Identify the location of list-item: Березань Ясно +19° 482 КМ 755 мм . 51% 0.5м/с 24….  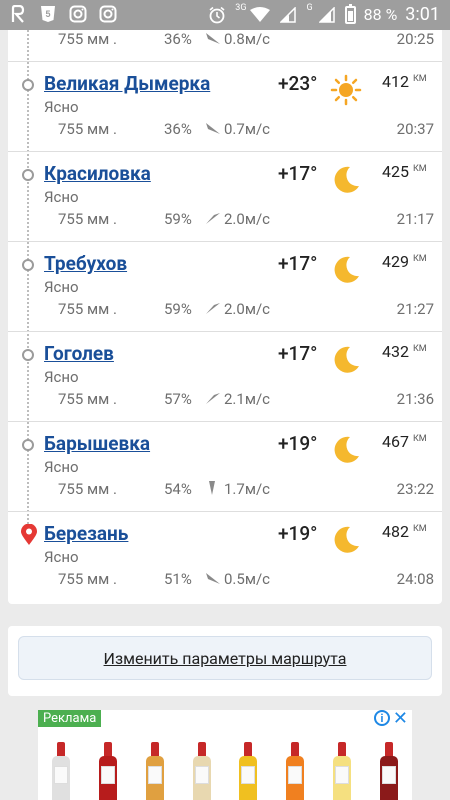
(225, 557).